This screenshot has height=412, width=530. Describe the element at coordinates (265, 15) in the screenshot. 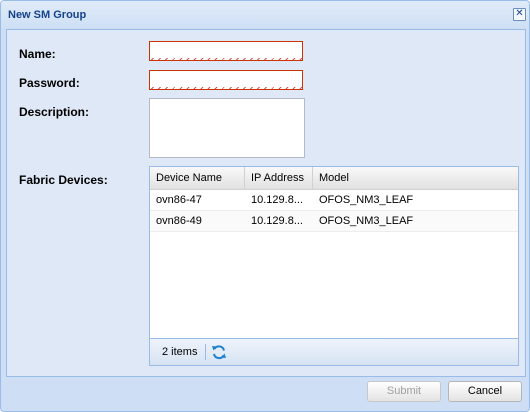

I see `dialog-titlebar: New SM Group ✕` at that location.